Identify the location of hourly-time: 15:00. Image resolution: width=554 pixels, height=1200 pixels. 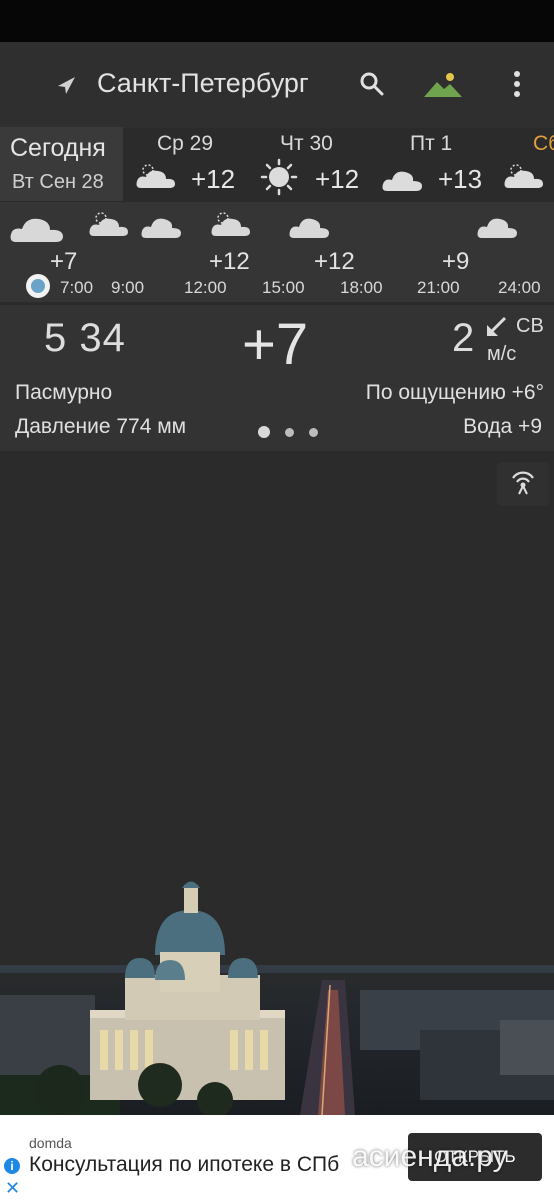
(283, 287).